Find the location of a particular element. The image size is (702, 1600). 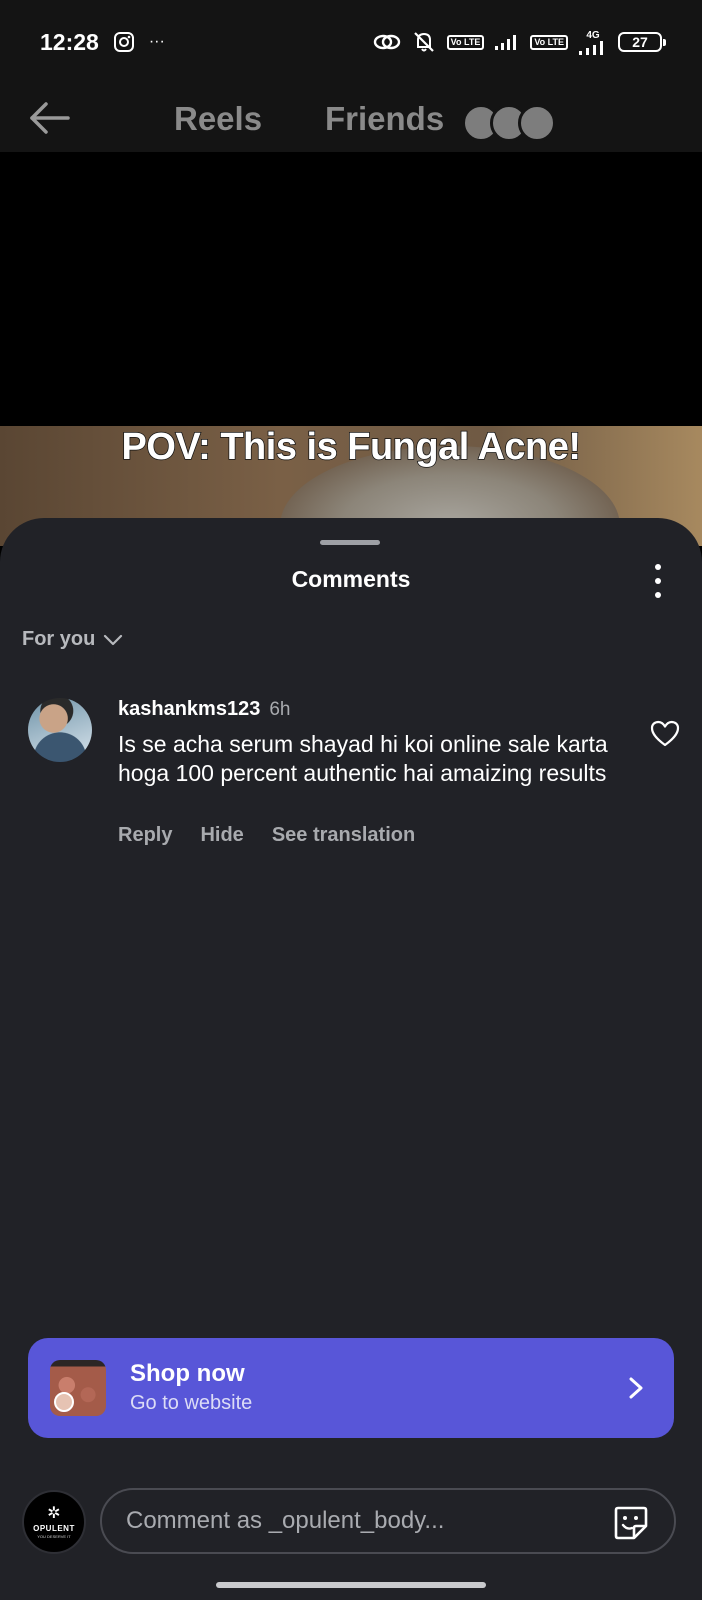

brand-avatar: ✲ OPULENT YOU DESERVE IT is located at coordinates (54, 1522).